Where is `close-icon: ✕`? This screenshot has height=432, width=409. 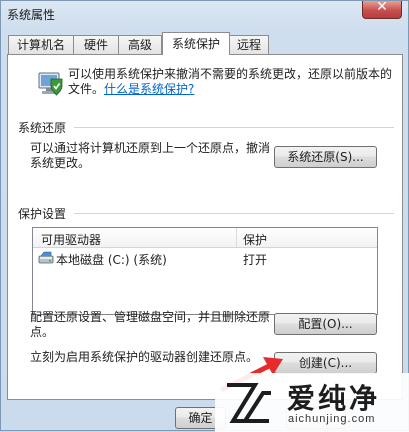
close-icon: ✕ is located at coordinates (382, 7).